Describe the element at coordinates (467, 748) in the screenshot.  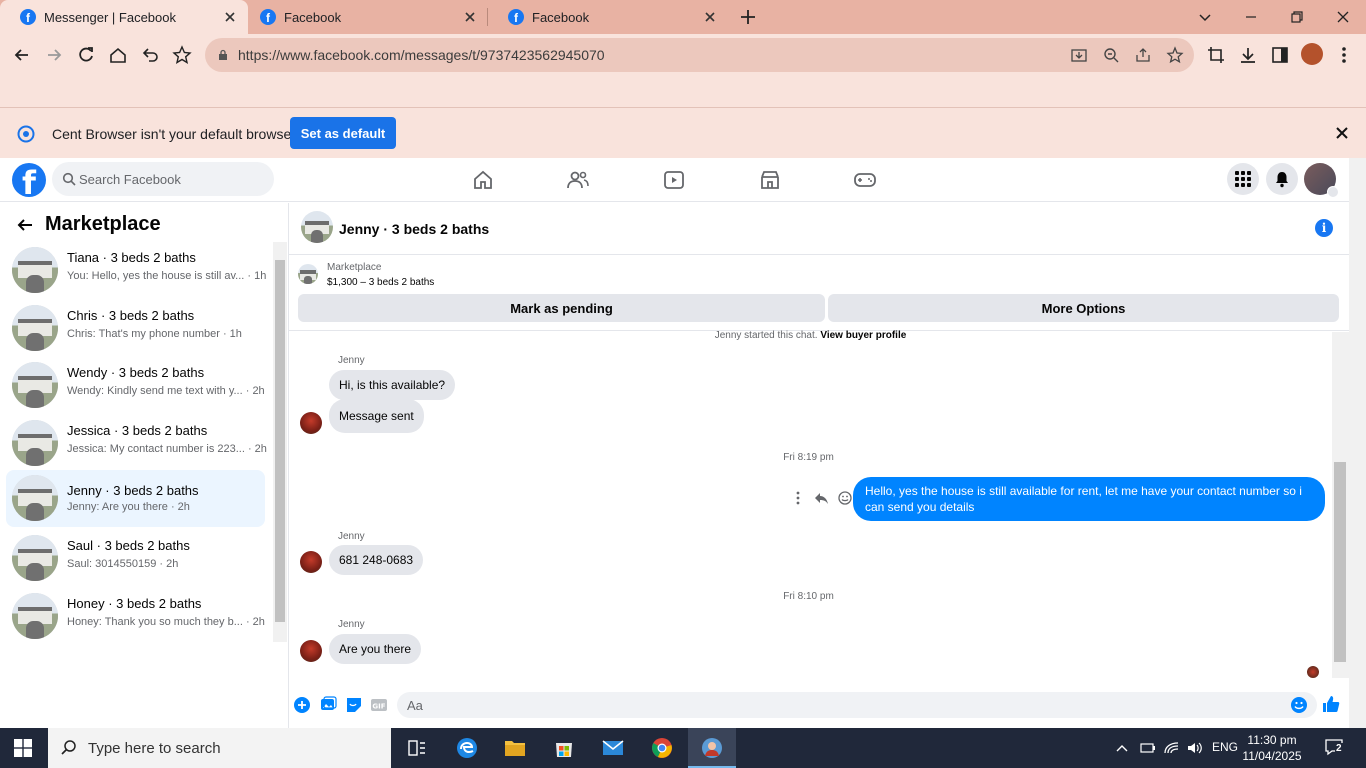
I see `edge-icon` at that location.